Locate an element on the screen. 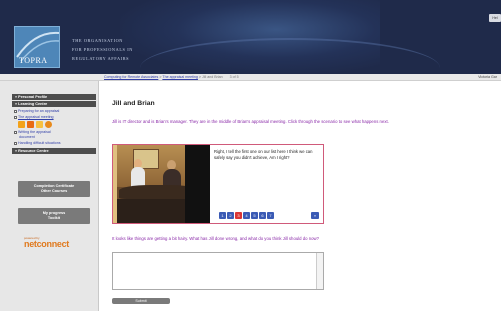 The width and height of the screenshot is (501, 311). completion-certificate-button: Completion Certificate Other Courses is located at coordinates (54, 189).